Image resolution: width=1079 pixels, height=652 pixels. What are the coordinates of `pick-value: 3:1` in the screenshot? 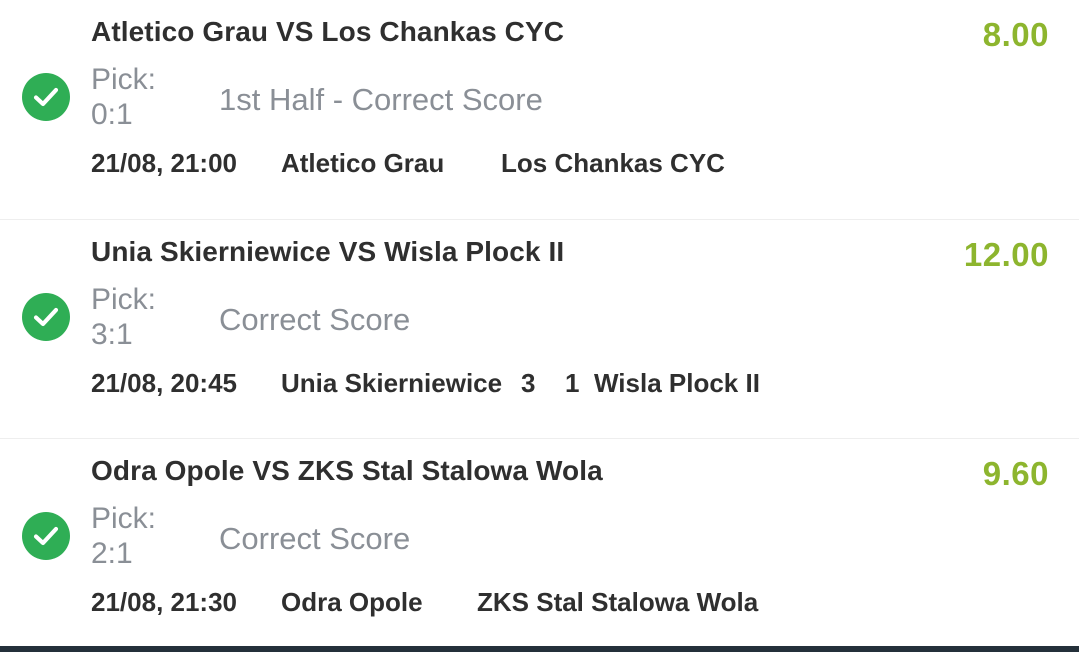 It's located at (112, 334).